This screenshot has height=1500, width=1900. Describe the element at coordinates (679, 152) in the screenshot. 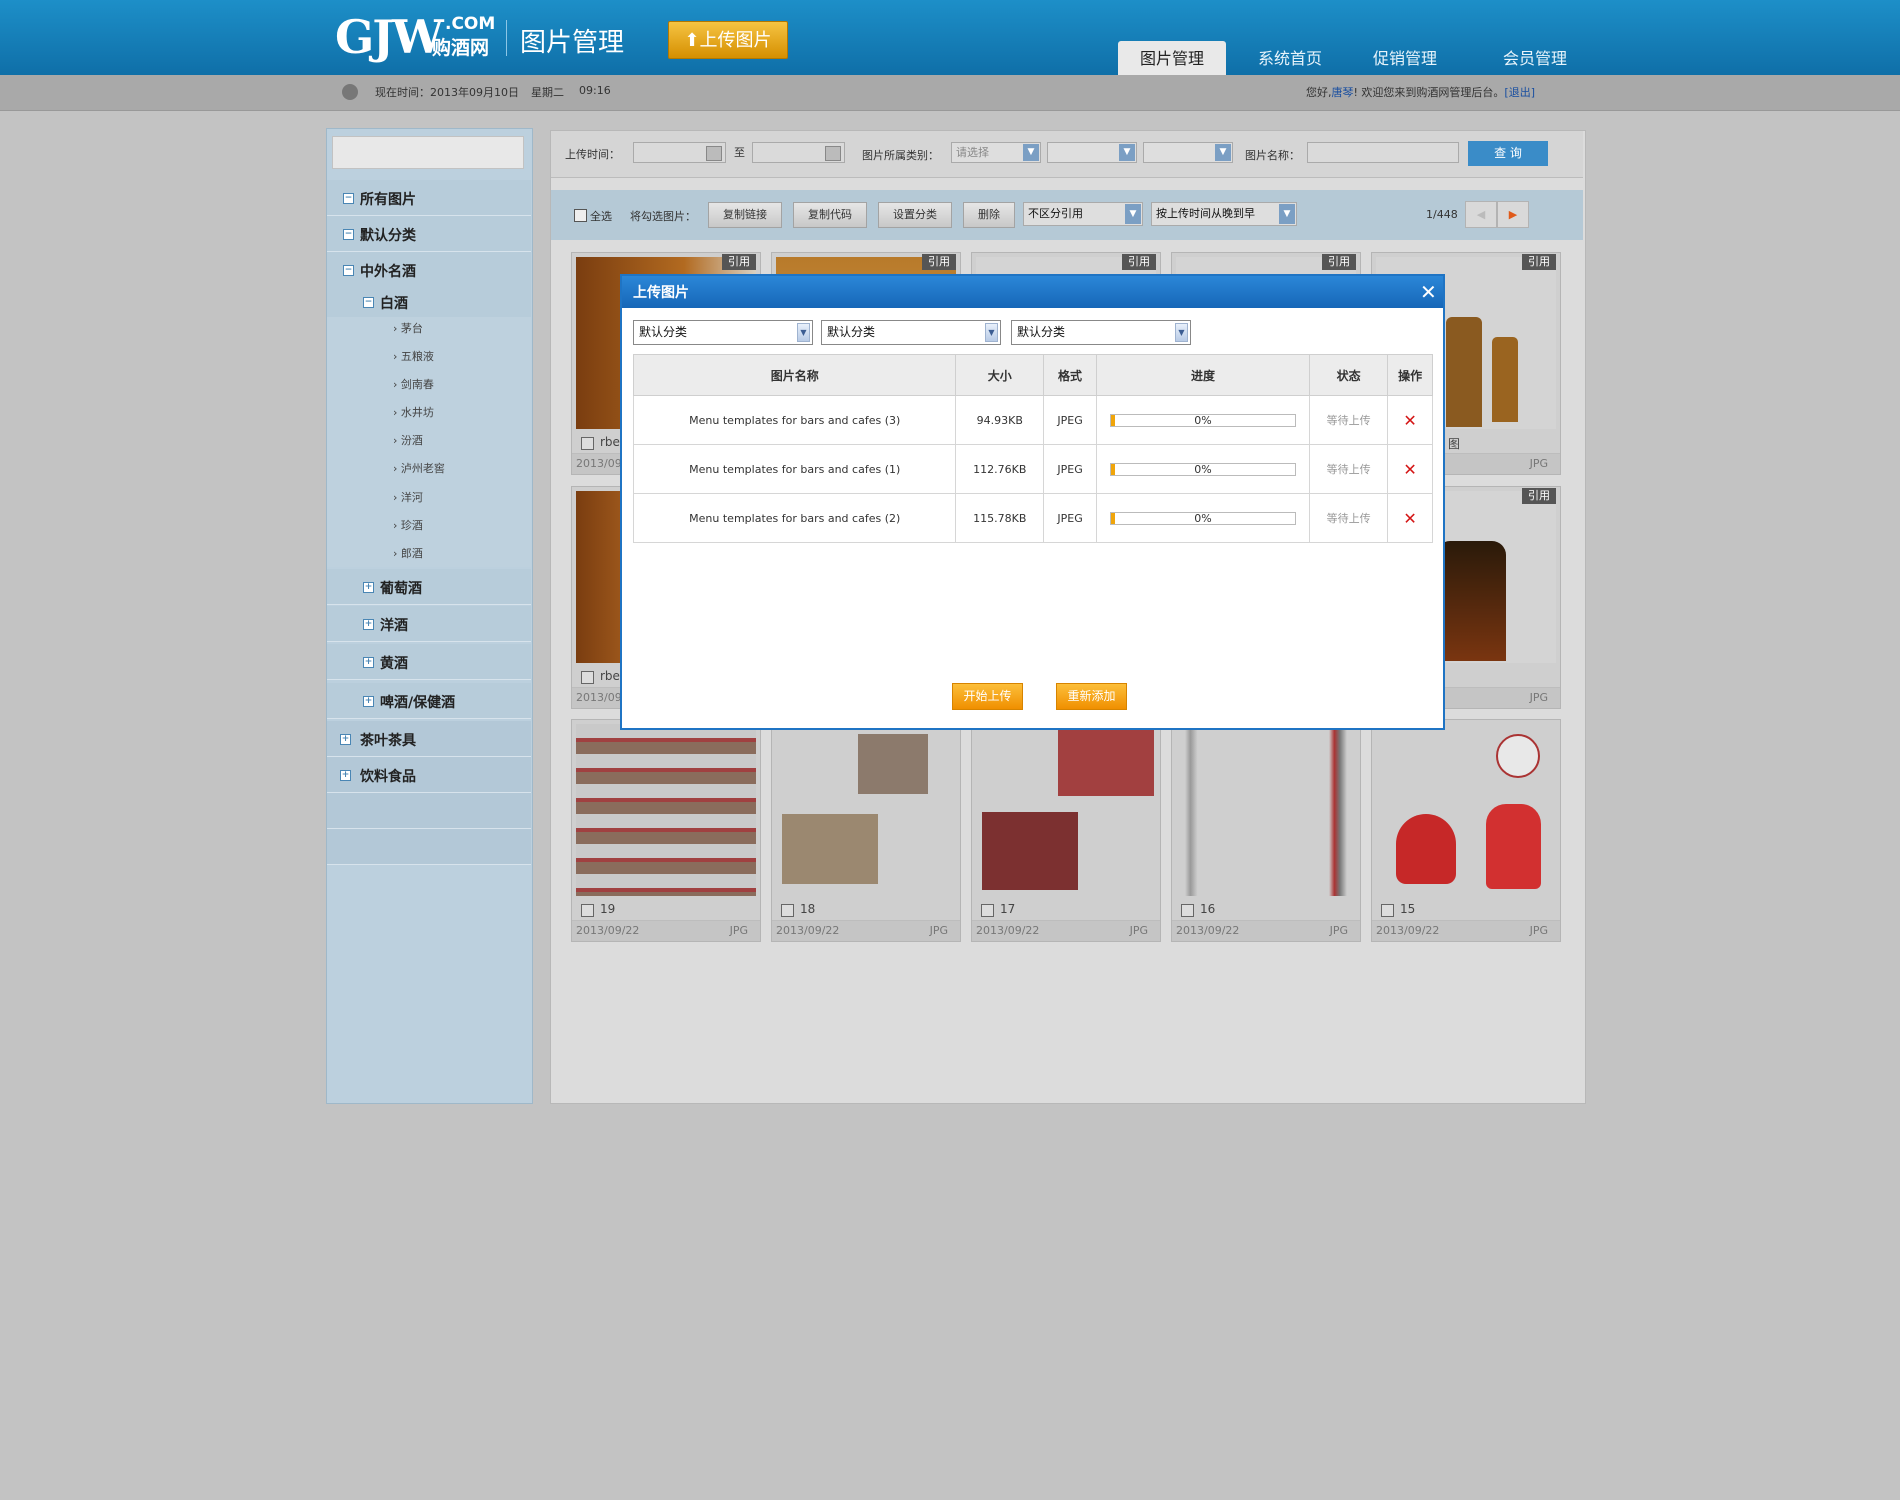

I see `start-date-input` at that location.